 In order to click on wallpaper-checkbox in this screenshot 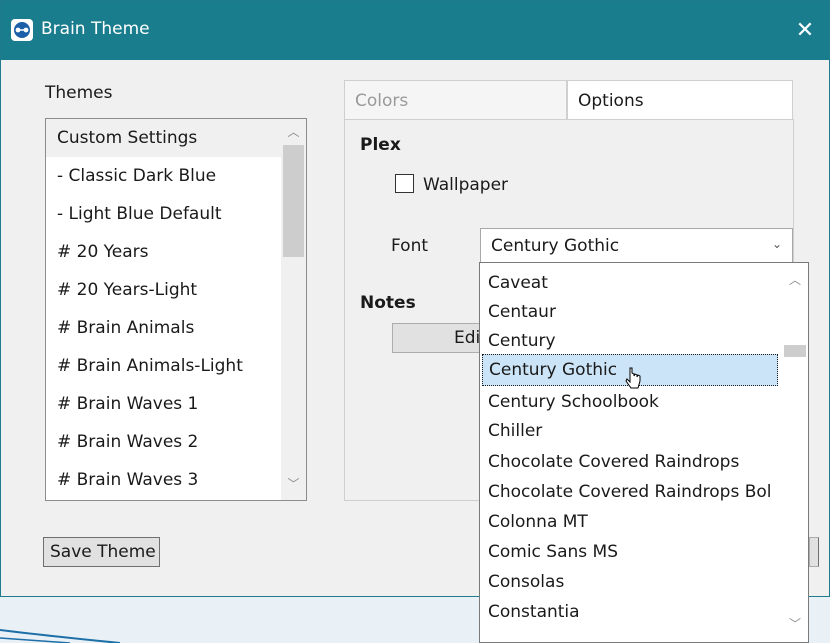, I will do `click(404, 183)`.